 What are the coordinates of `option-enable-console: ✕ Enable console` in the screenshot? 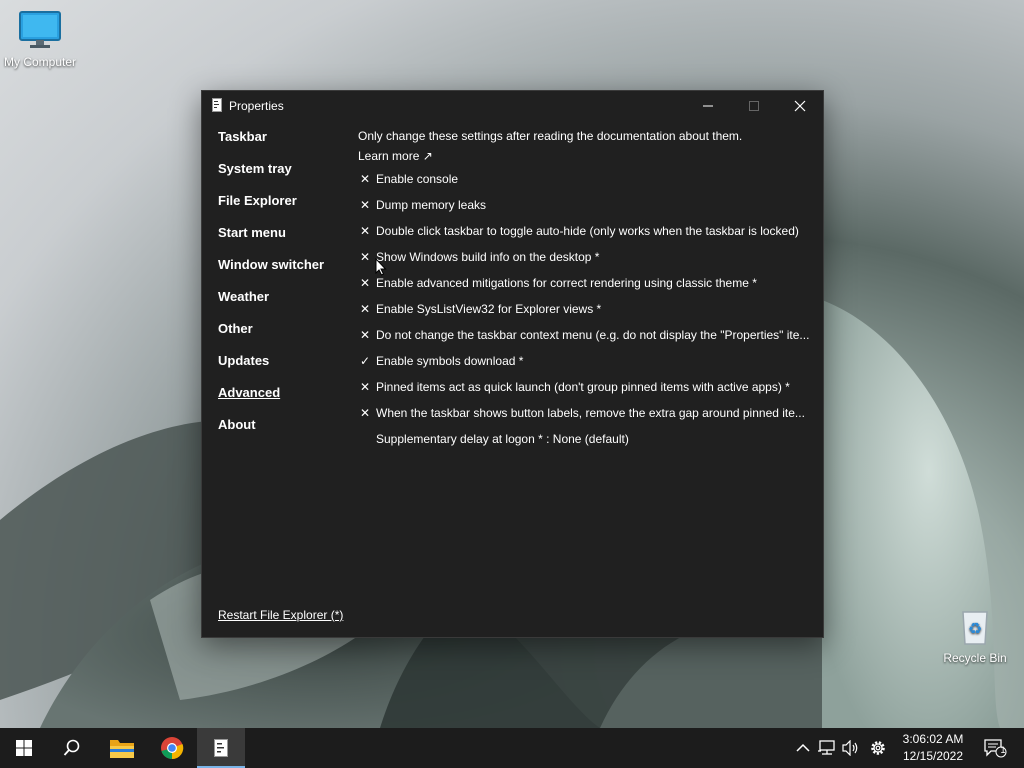 It's located at (586, 179).